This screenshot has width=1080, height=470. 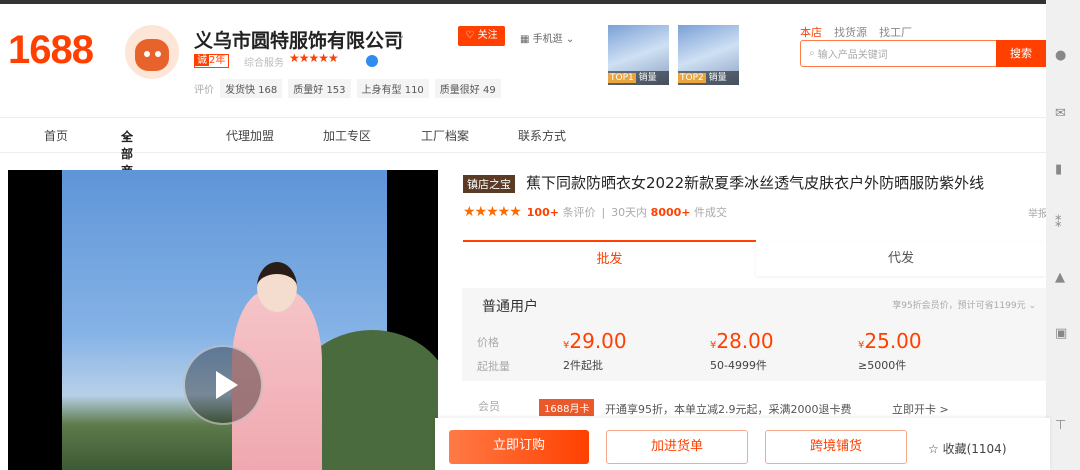 I want to click on member-text: 开通享95折，本单立减2.9元起，采满2000退卡费, so click(x=728, y=409).